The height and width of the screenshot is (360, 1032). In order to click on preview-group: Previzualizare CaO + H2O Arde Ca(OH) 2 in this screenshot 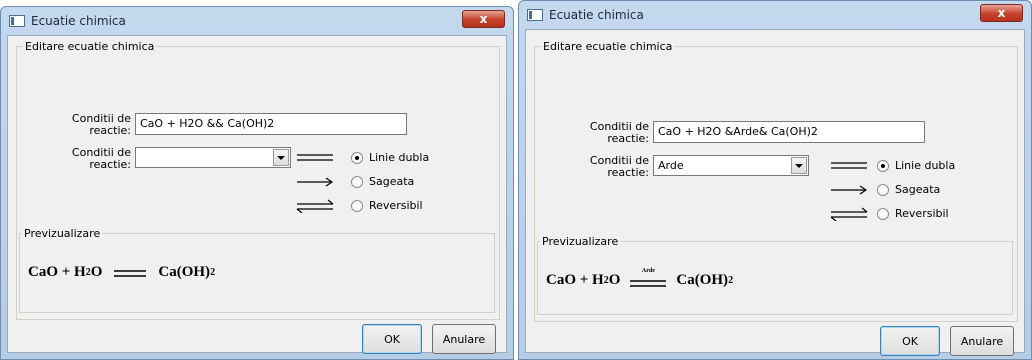, I will do `click(775, 275)`.